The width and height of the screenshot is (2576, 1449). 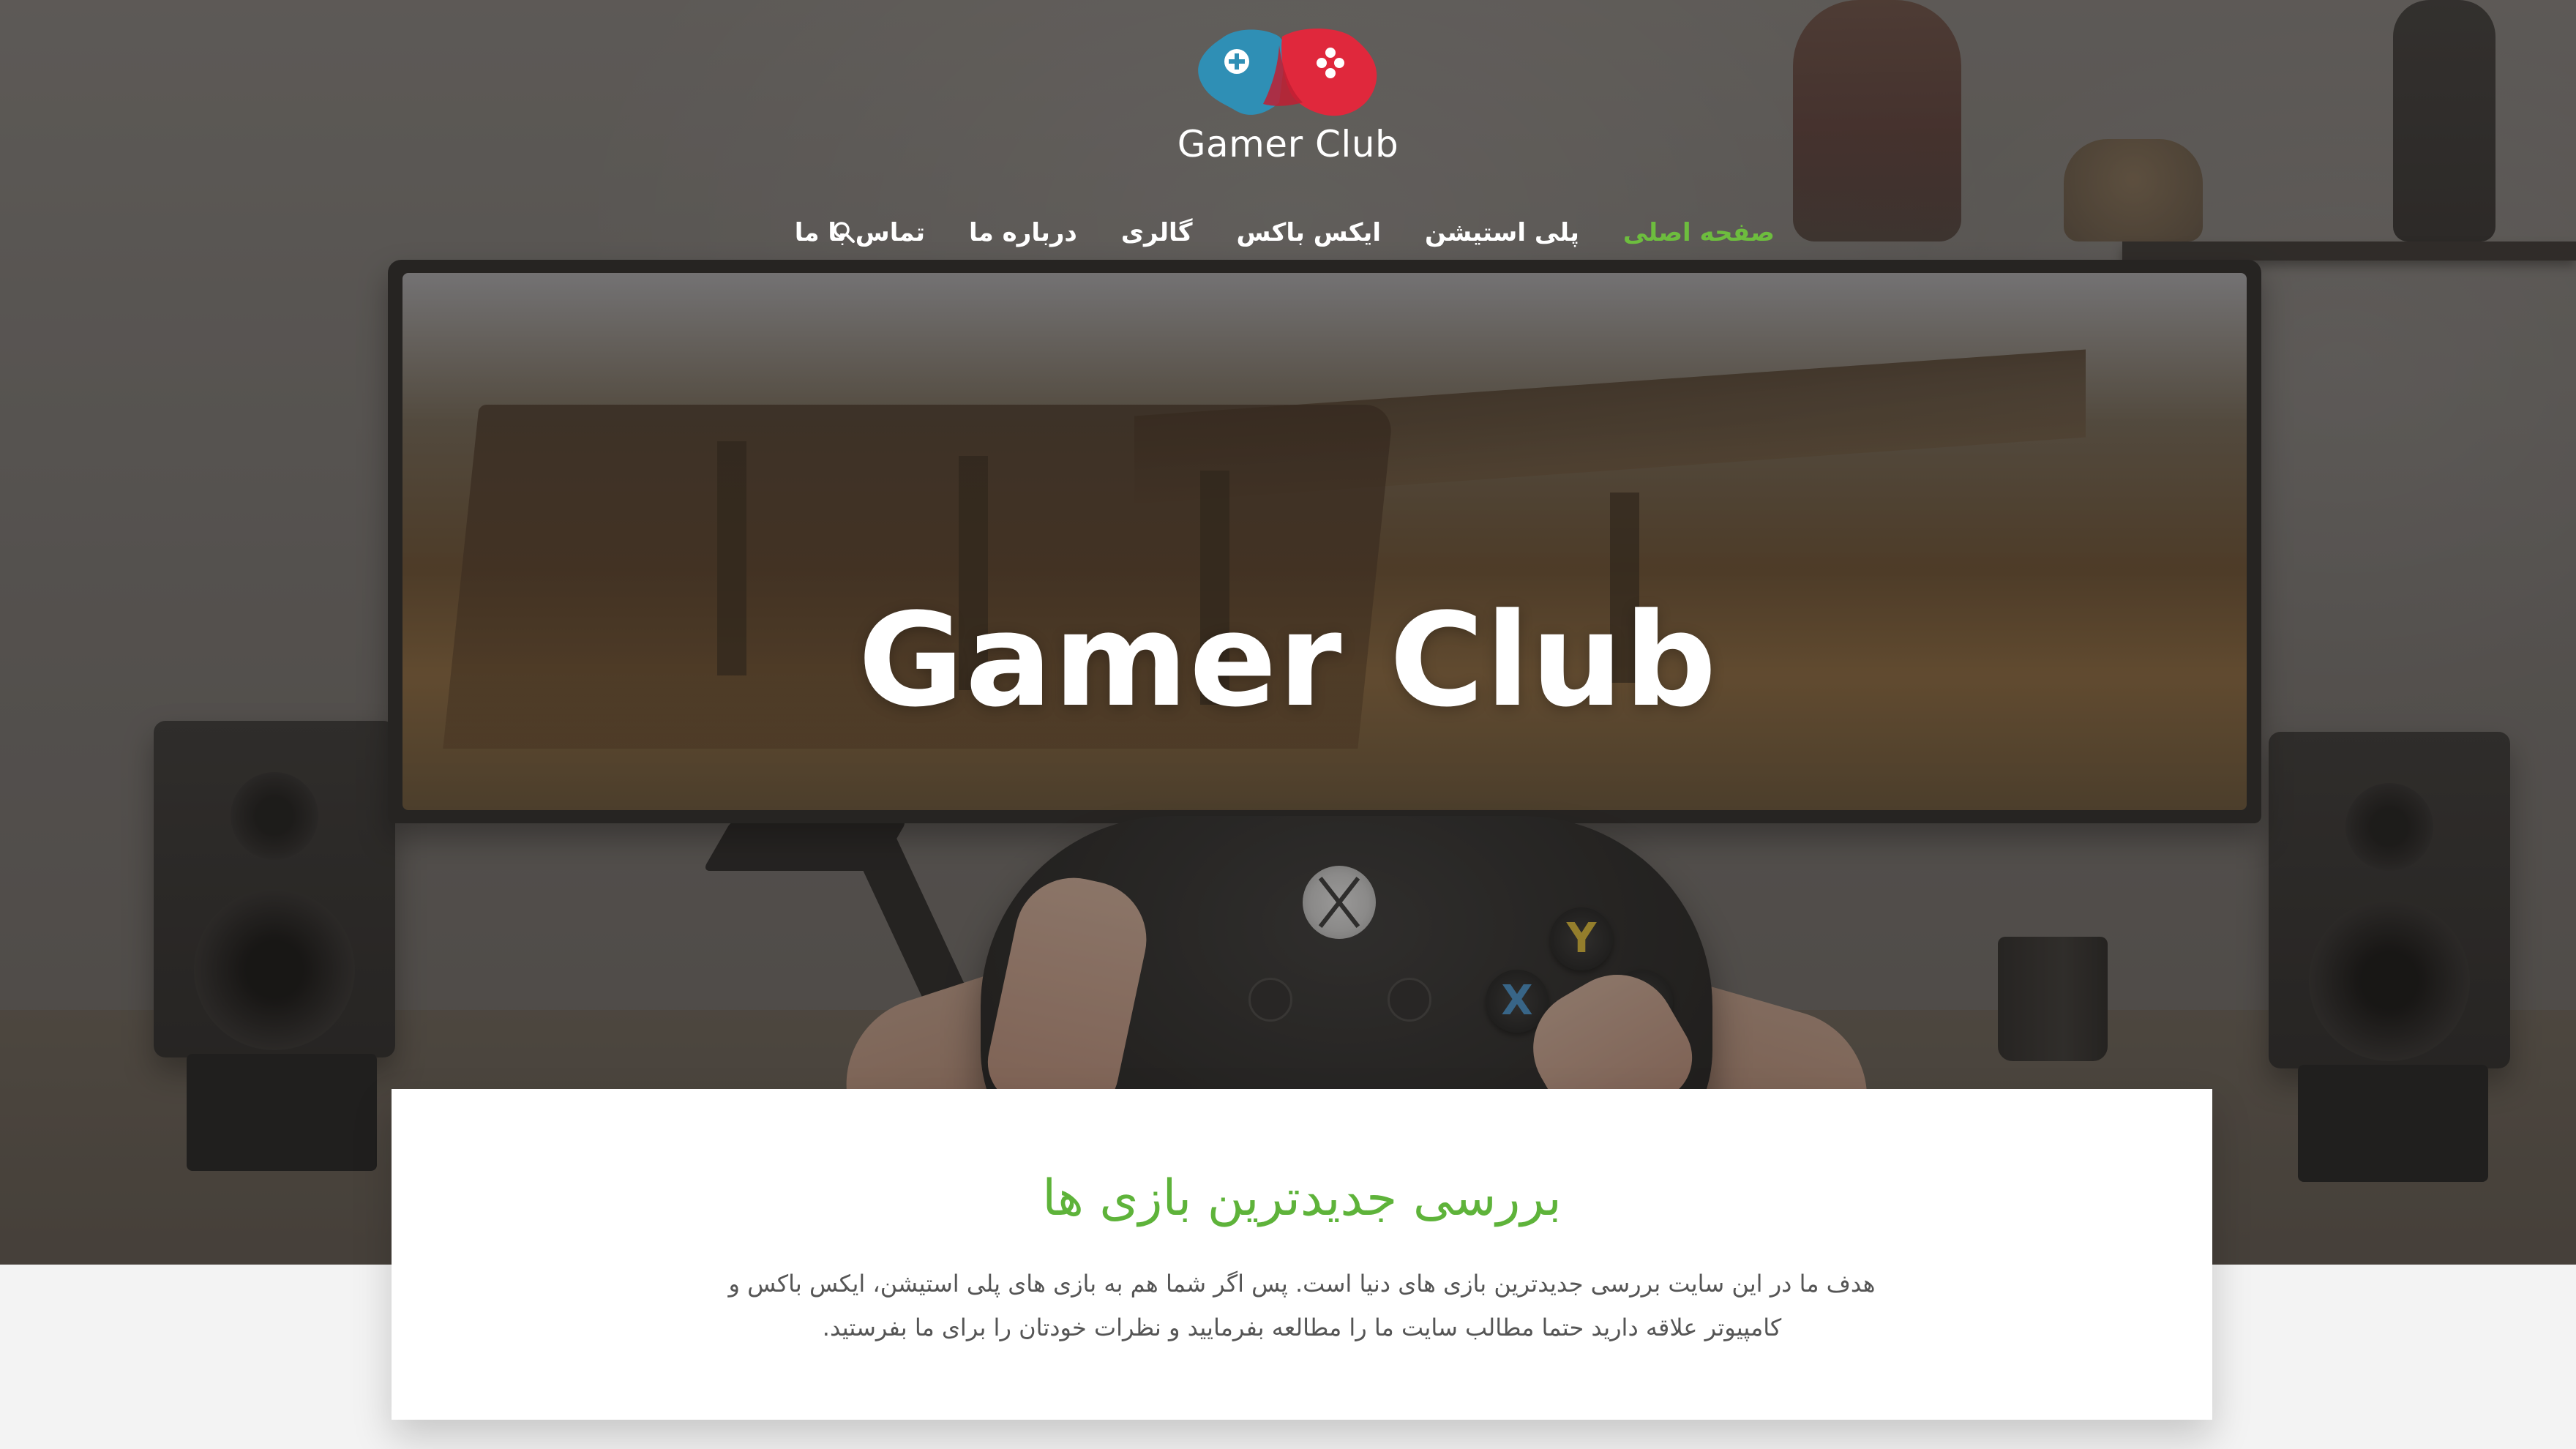 What do you see at coordinates (1288, 660) in the screenshot?
I see `hero-title: Gamer Club` at bounding box center [1288, 660].